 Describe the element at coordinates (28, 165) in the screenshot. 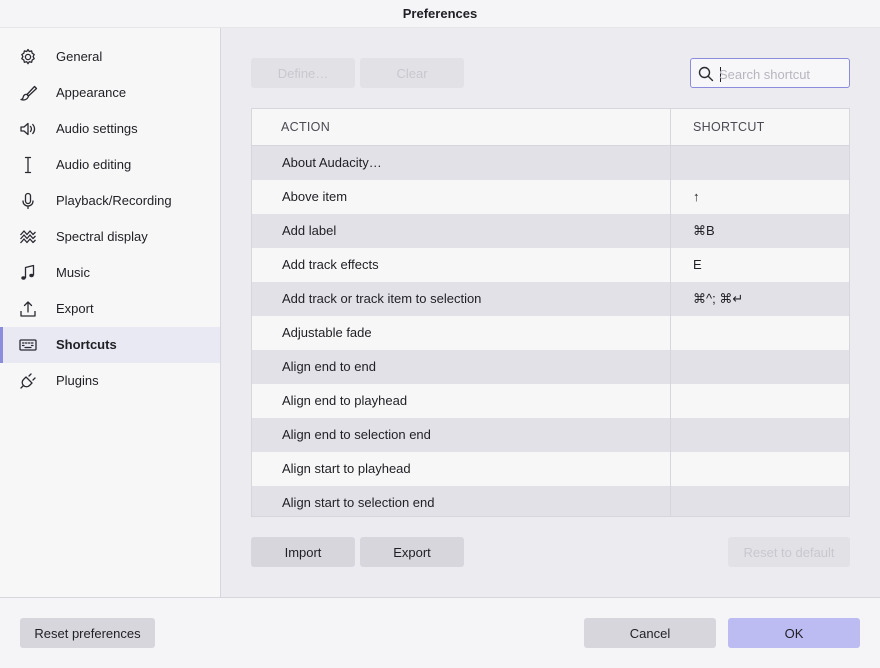

I see `text-cursor-icon` at that location.